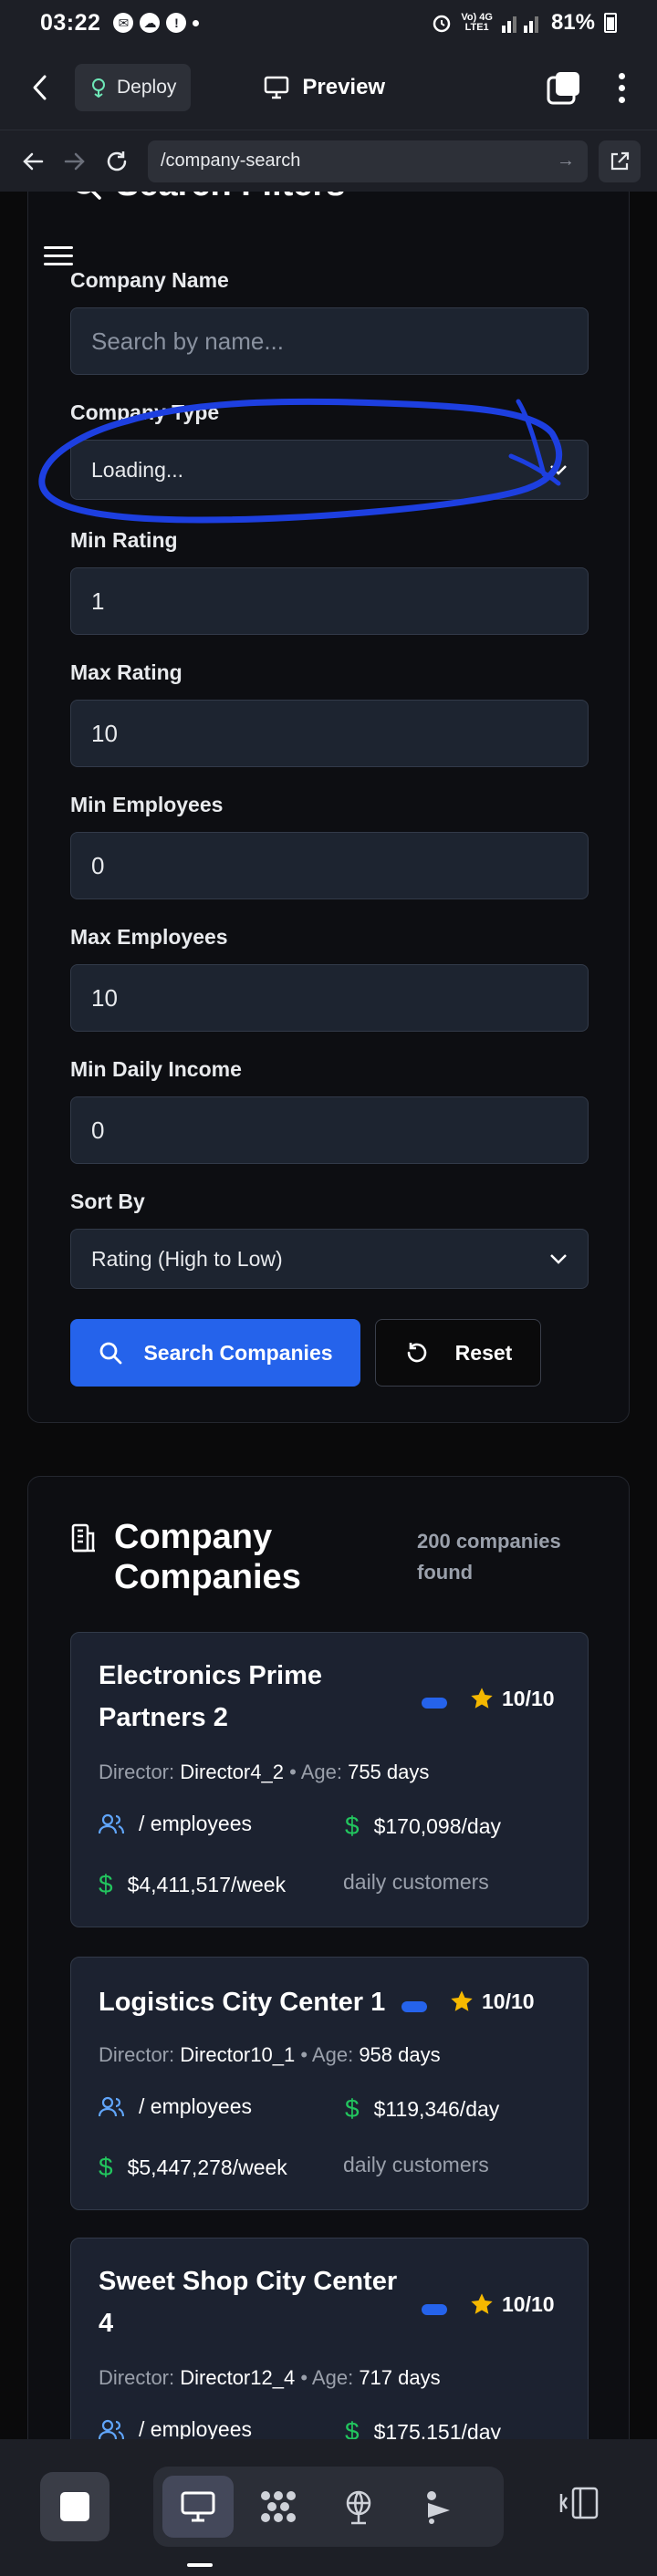 The image size is (657, 2576). Describe the element at coordinates (187, 1258) in the screenshot. I see `sort-by-value: Rating (High to Low)` at that location.